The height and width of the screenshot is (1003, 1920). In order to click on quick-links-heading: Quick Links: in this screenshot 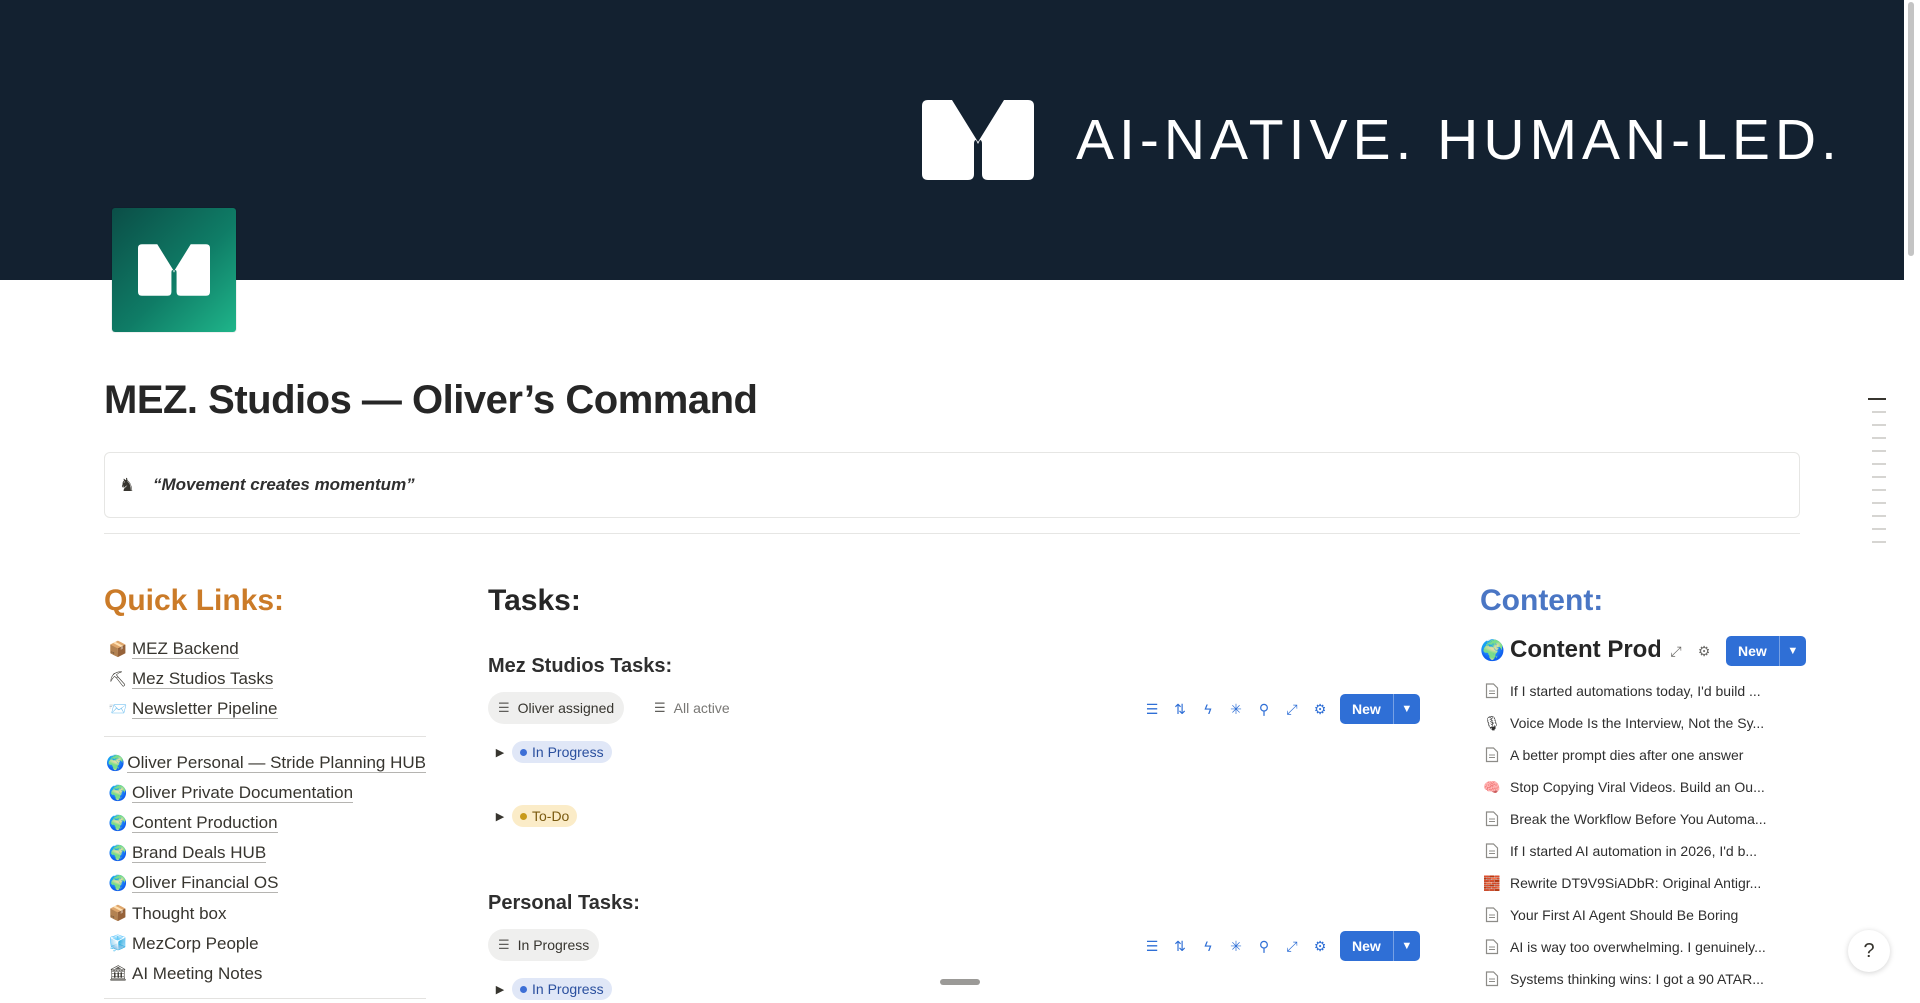, I will do `click(194, 600)`.